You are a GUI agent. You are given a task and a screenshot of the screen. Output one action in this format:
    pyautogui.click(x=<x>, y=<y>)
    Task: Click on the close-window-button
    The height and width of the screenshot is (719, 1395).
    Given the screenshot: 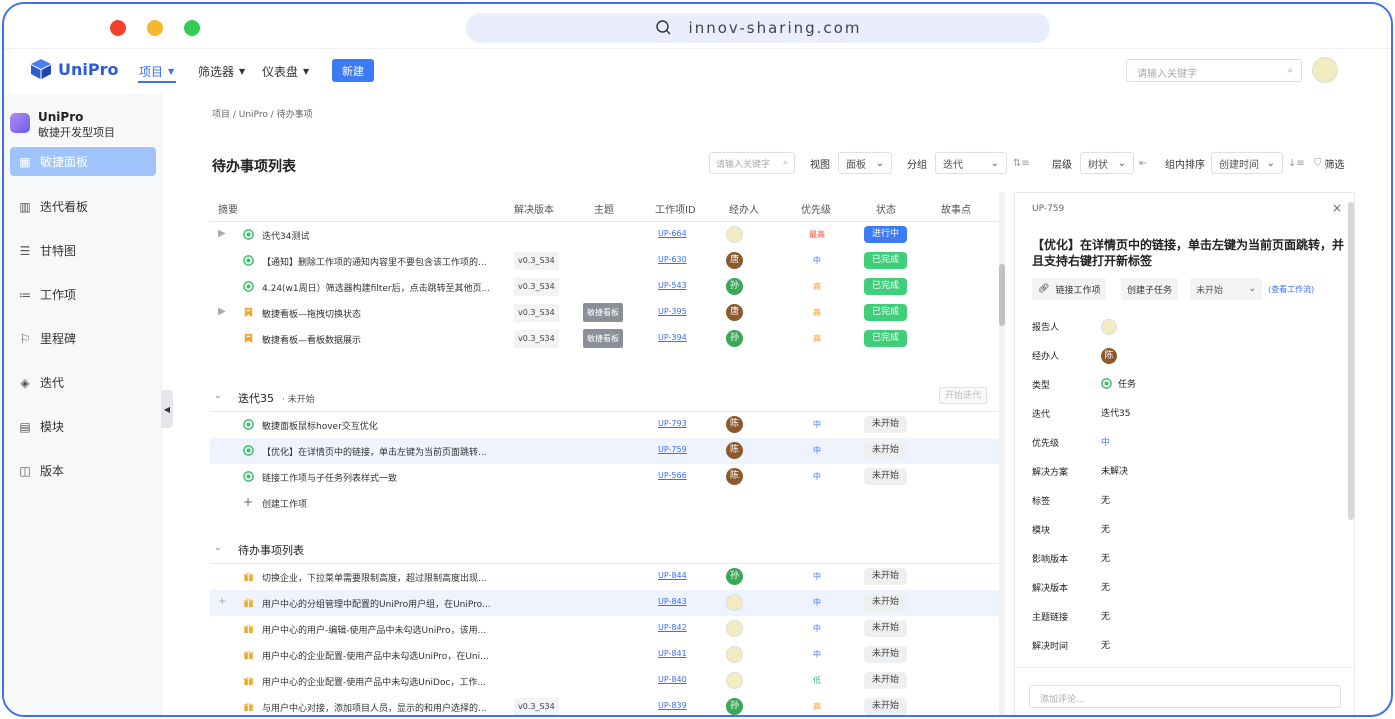 What is the action you would take?
    pyautogui.click(x=118, y=28)
    